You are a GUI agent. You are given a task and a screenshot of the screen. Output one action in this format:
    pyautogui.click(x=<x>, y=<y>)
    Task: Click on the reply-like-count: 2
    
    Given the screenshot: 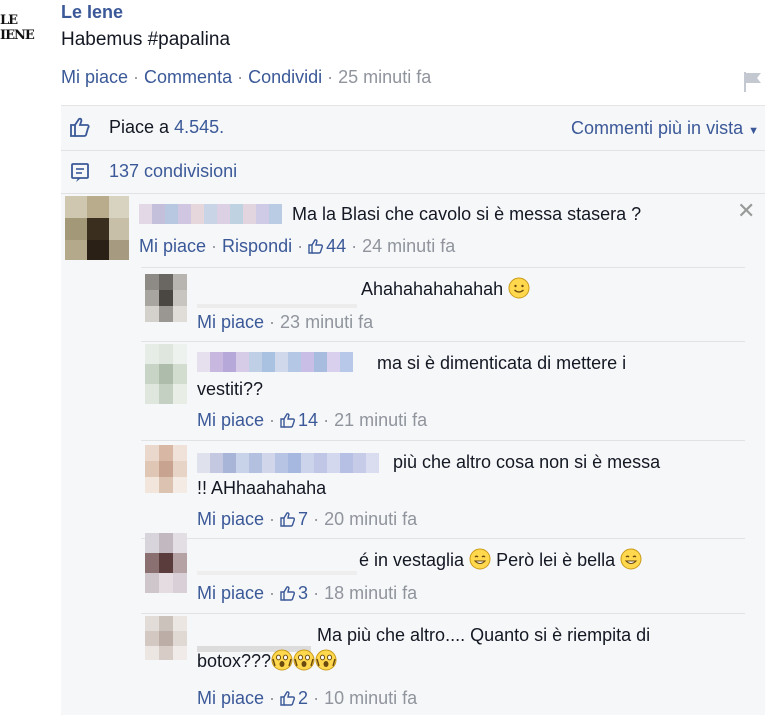 What is the action you would take?
    pyautogui.click(x=294, y=698)
    